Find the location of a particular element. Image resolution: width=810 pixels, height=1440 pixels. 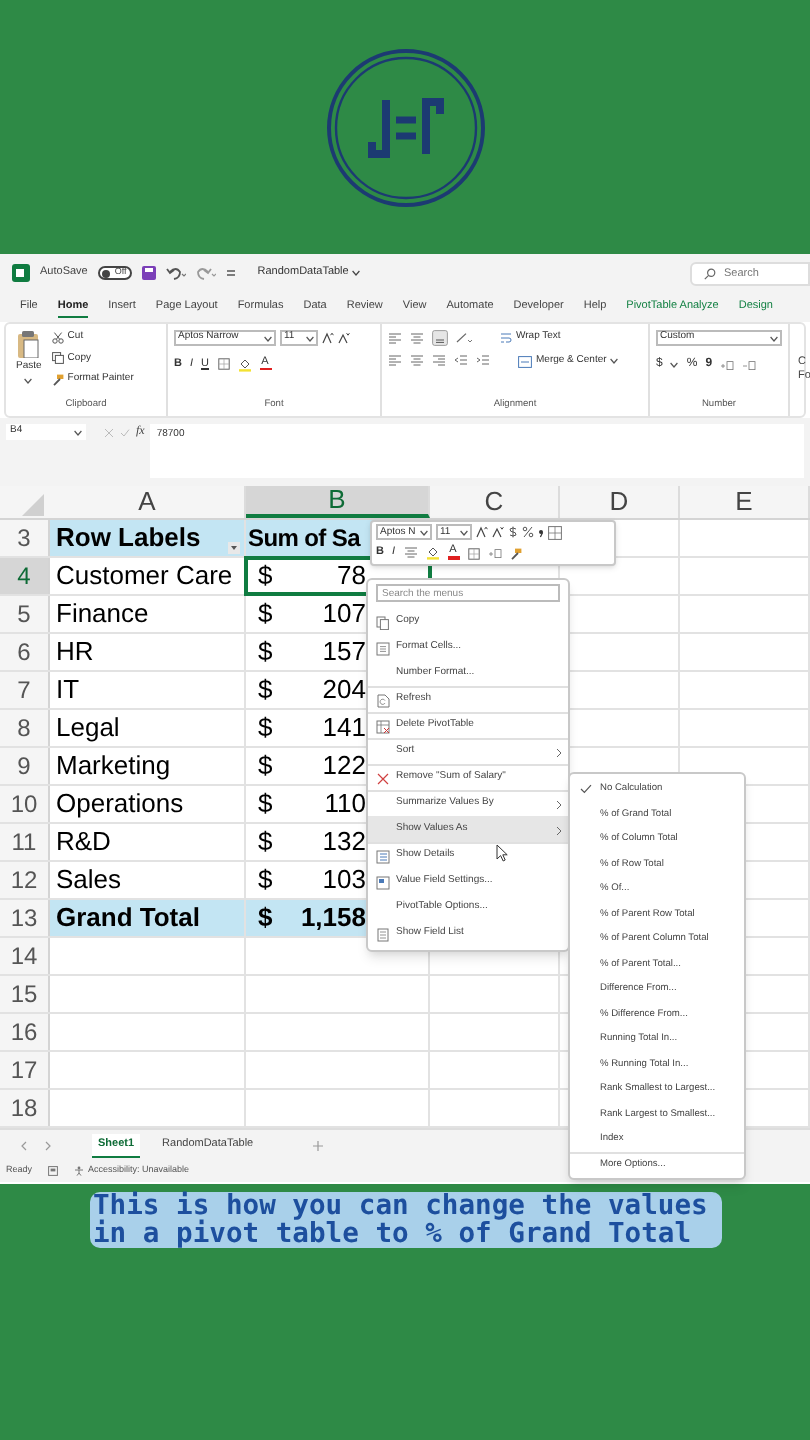

mouse-pointer-icon is located at coordinates (502, 853).